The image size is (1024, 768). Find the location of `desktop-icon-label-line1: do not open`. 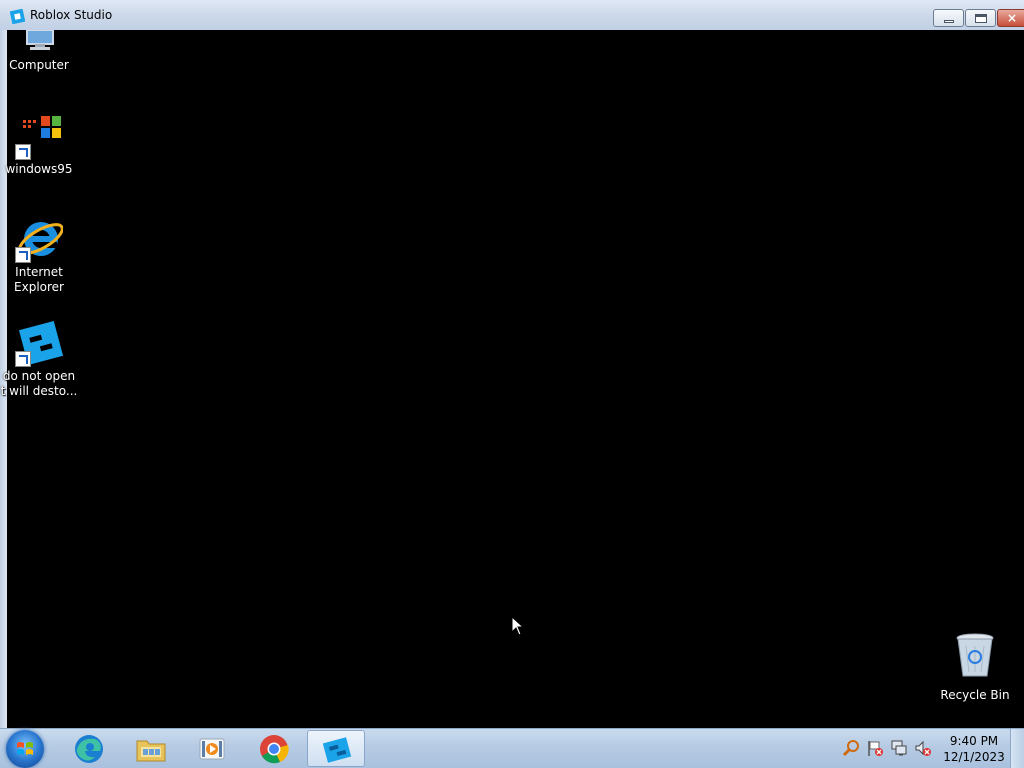

desktop-icon-label-line1: do not open is located at coordinates (39, 376).